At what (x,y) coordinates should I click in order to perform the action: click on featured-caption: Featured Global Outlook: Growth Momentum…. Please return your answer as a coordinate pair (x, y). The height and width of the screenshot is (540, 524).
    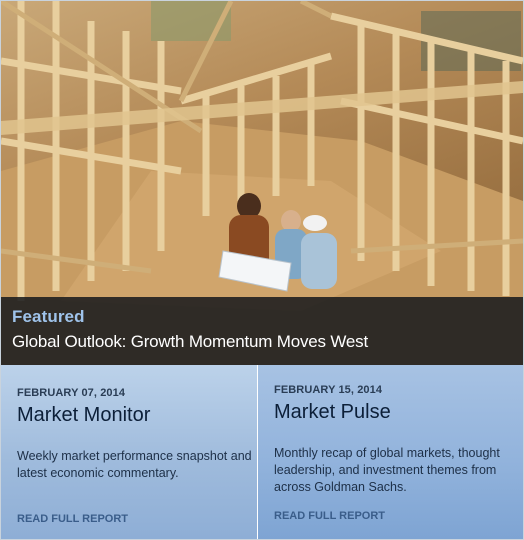
    Looking at the image, I should click on (262, 331).